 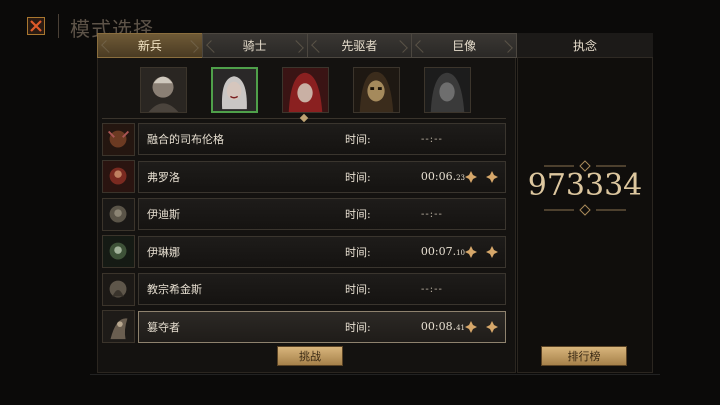 I want to click on time-value: 00:06.23, so click(x=442, y=176).